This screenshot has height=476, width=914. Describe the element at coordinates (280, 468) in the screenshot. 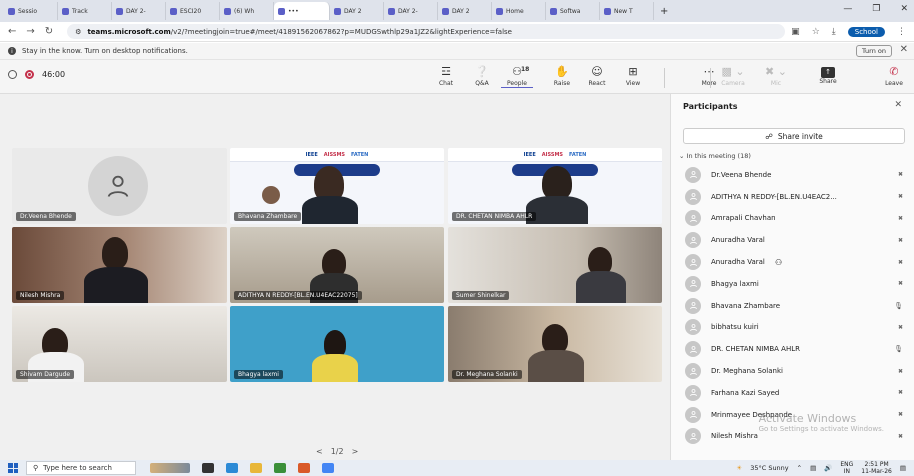

I see `store-icon` at that location.